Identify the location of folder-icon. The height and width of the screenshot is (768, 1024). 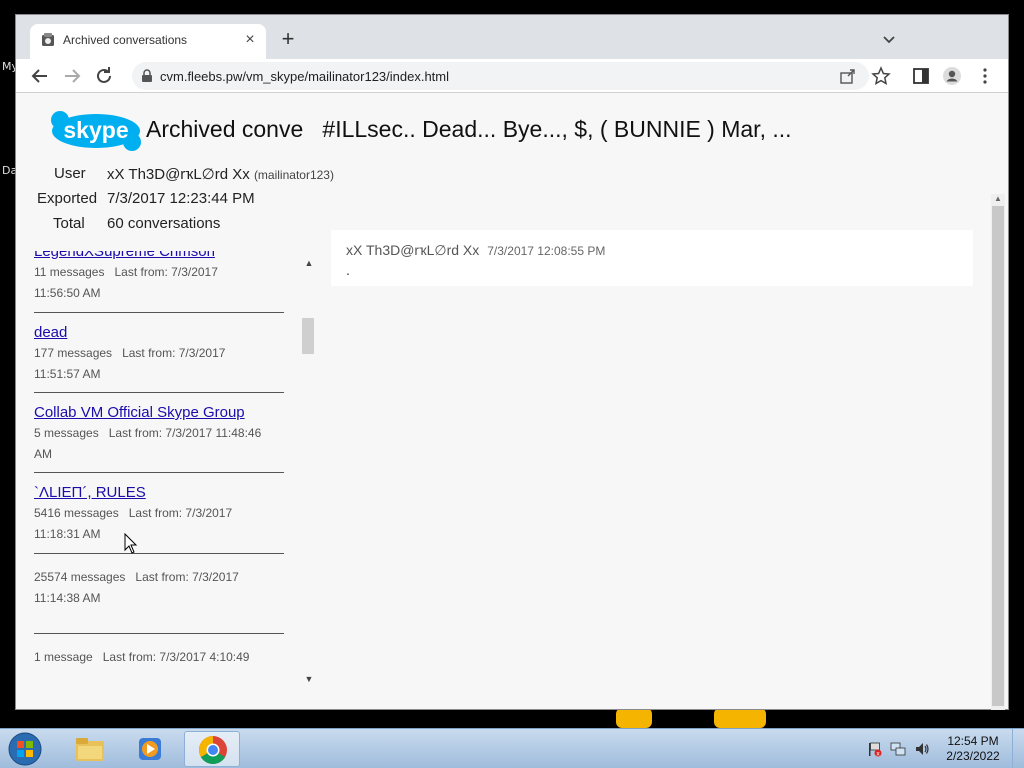
(90, 749).